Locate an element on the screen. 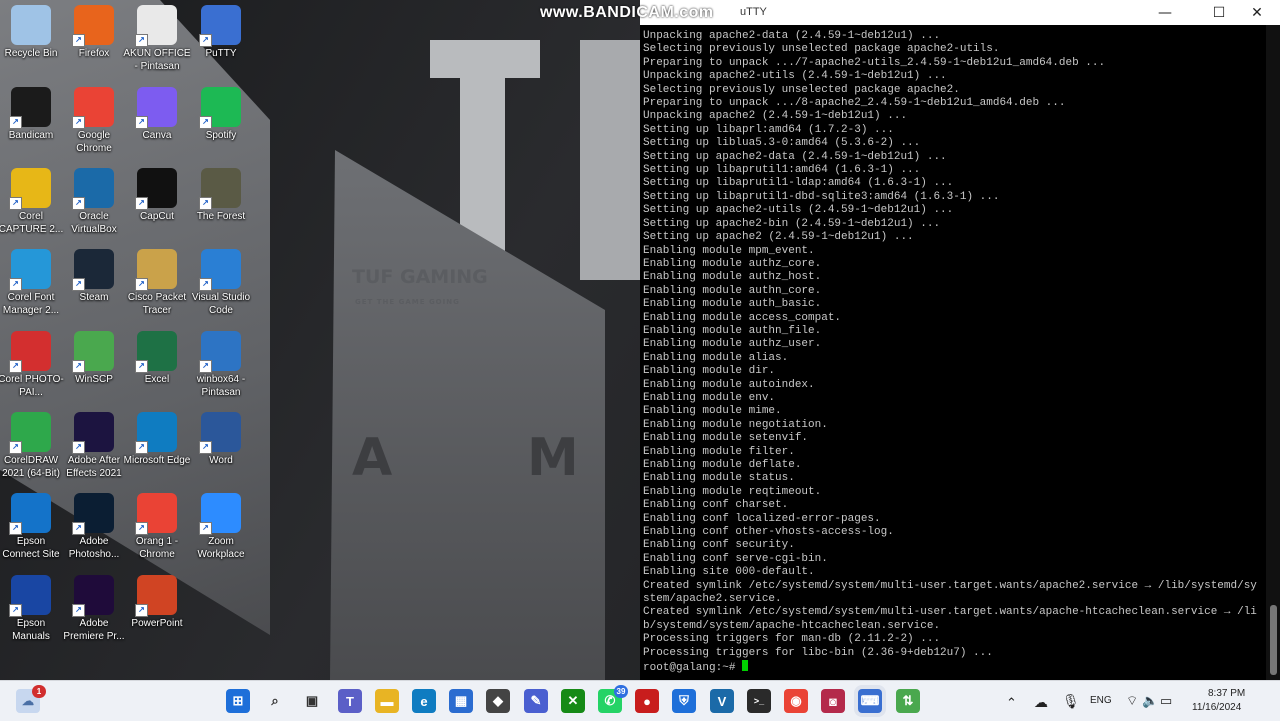  edge-icon: e is located at coordinates (424, 701).